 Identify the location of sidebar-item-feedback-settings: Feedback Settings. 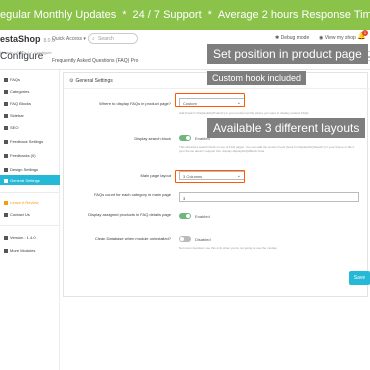
(30, 141).